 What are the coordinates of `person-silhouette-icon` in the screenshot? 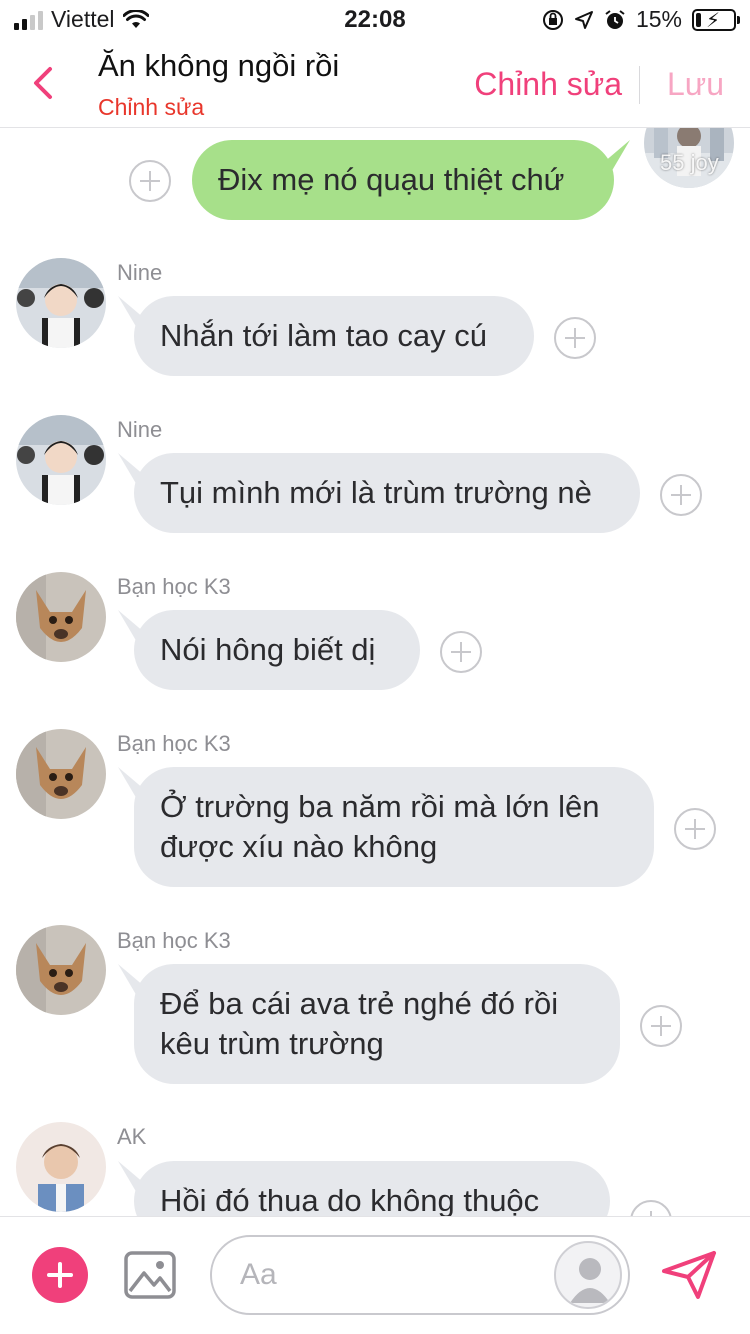 It's located at (590, 1280).